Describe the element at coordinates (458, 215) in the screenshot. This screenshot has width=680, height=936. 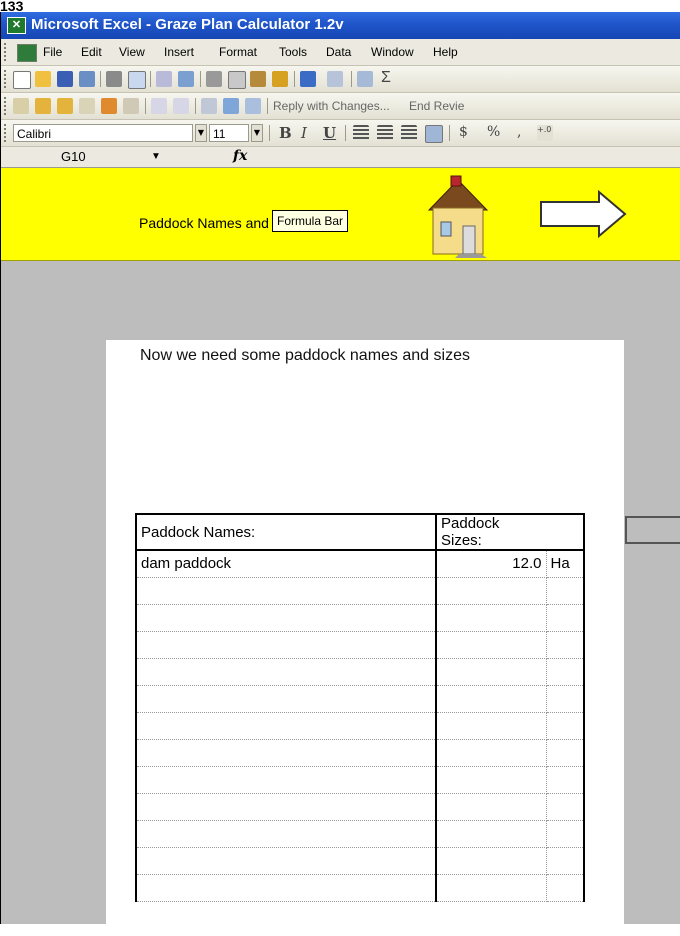
I see `home-icon` at that location.